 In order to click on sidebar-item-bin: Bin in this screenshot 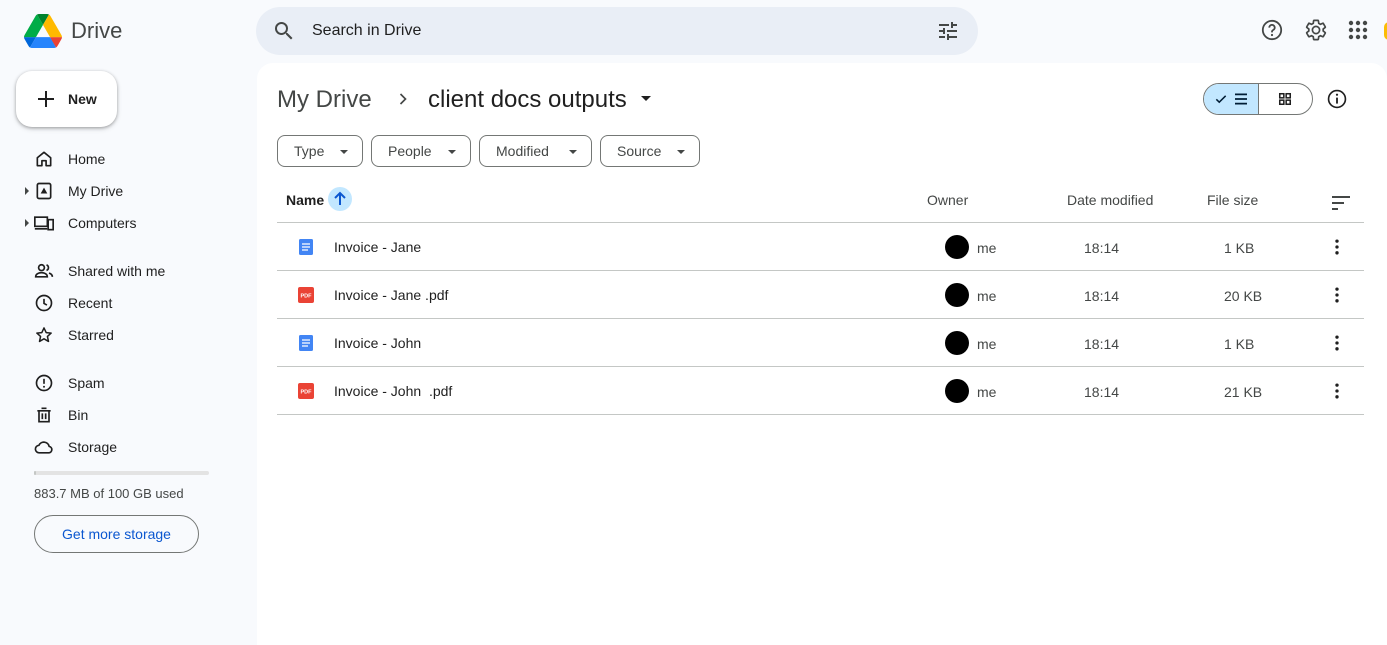, I will do `click(120, 415)`.